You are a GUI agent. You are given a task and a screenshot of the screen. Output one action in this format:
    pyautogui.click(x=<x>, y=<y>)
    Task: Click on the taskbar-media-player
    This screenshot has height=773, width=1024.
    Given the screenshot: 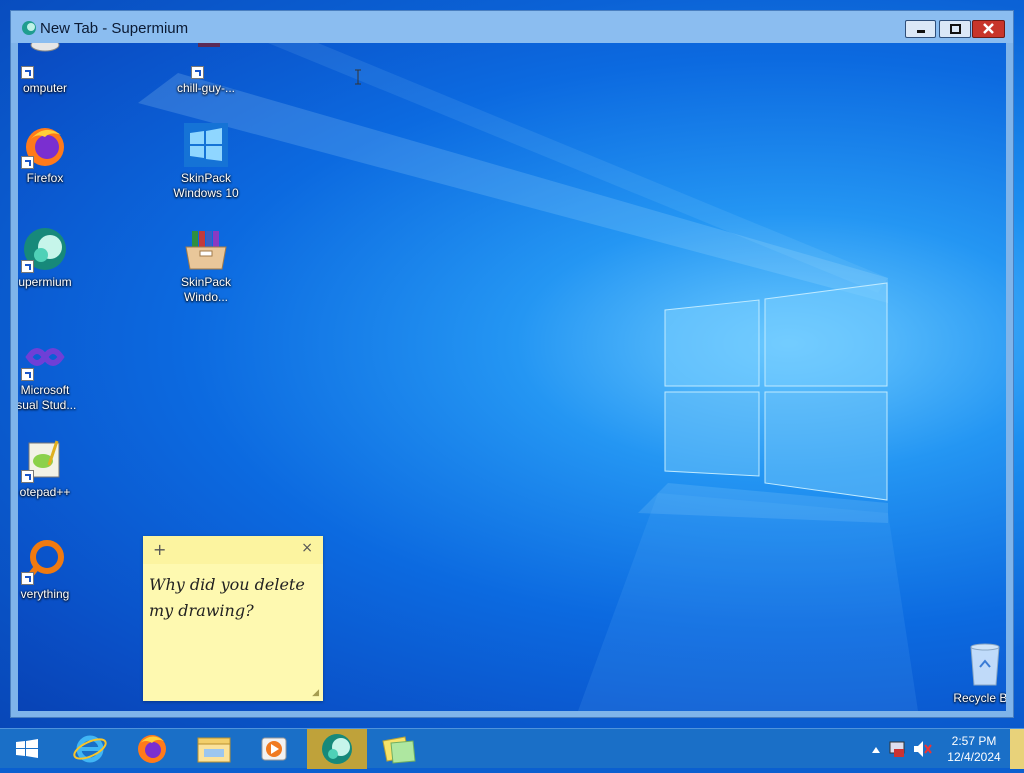 What is the action you would take?
    pyautogui.click(x=274, y=749)
    